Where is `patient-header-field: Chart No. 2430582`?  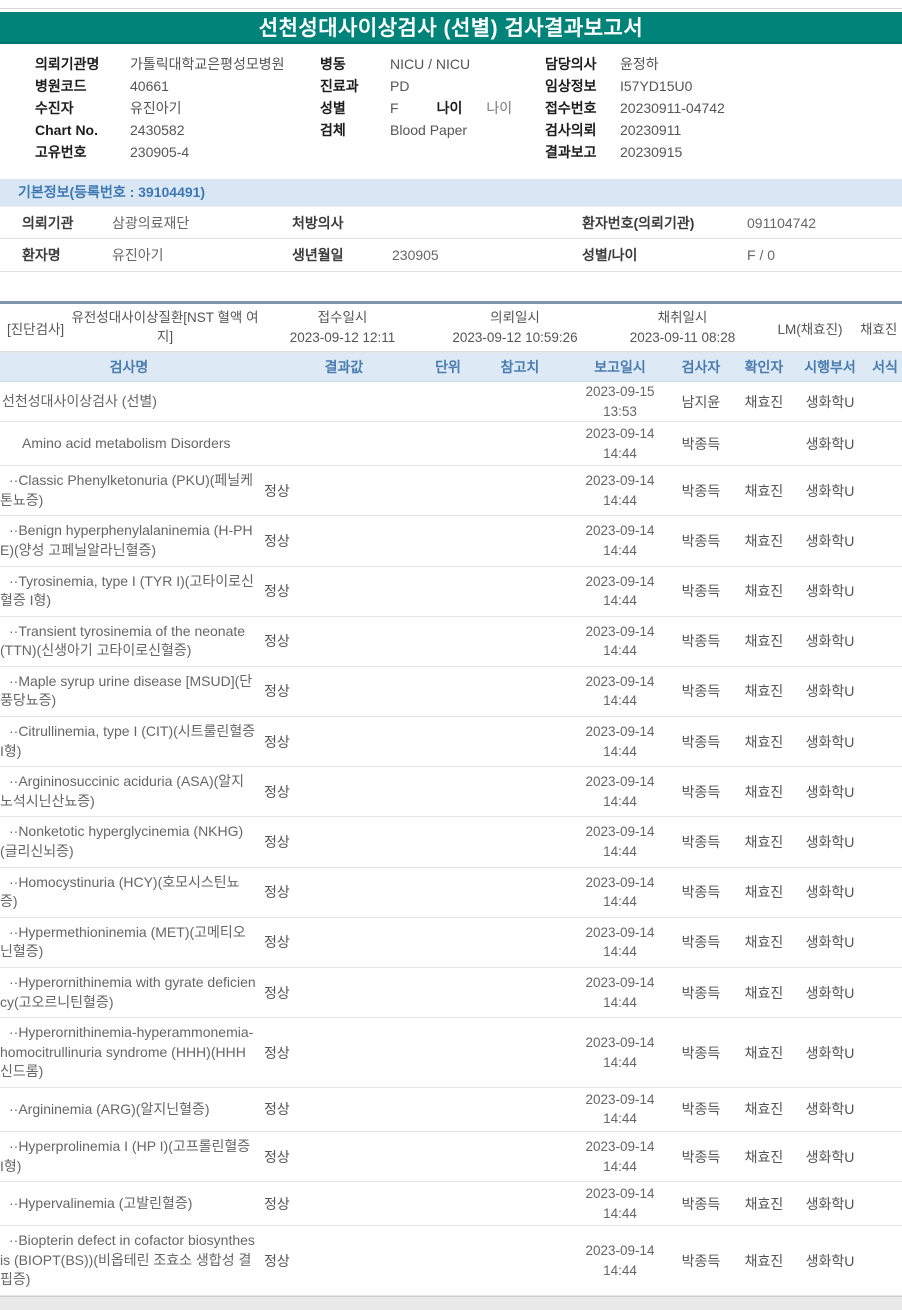
patient-header-field: Chart No. 2430582 is located at coordinates (177, 130).